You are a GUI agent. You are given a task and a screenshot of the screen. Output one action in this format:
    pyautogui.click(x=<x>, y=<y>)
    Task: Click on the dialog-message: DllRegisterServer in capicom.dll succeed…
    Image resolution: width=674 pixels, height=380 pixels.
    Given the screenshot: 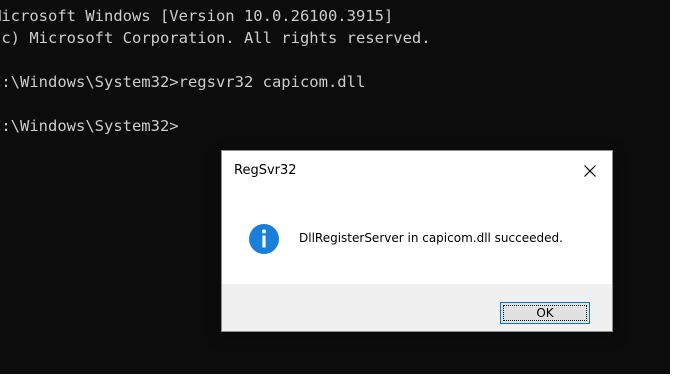 What is the action you would take?
    pyautogui.click(x=431, y=238)
    